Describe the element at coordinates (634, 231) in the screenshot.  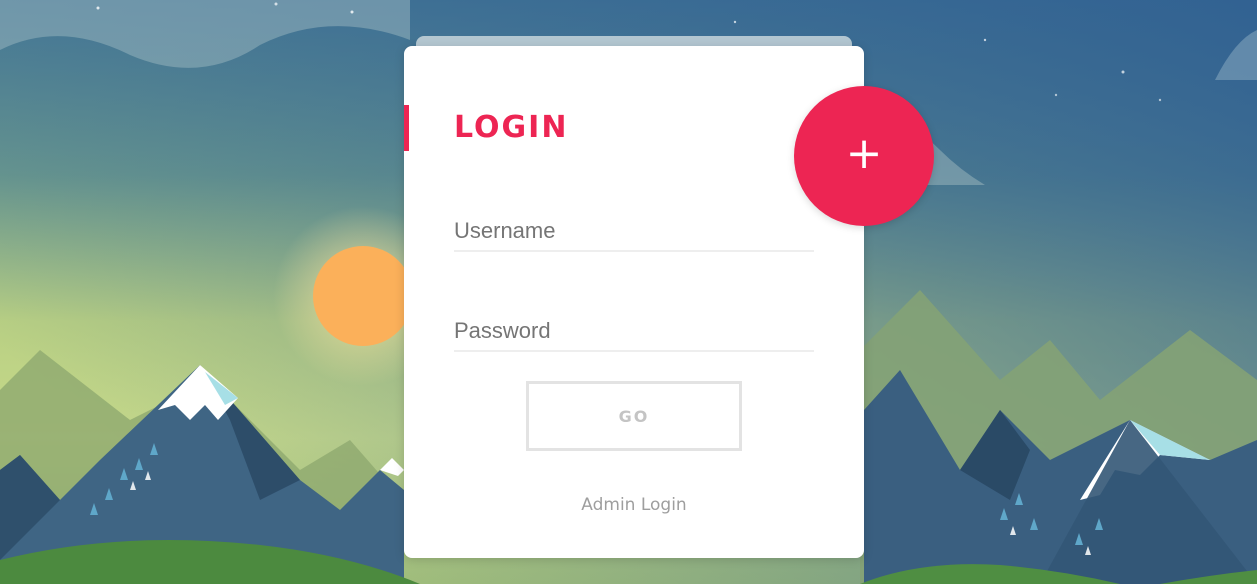
I see `username-input` at that location.